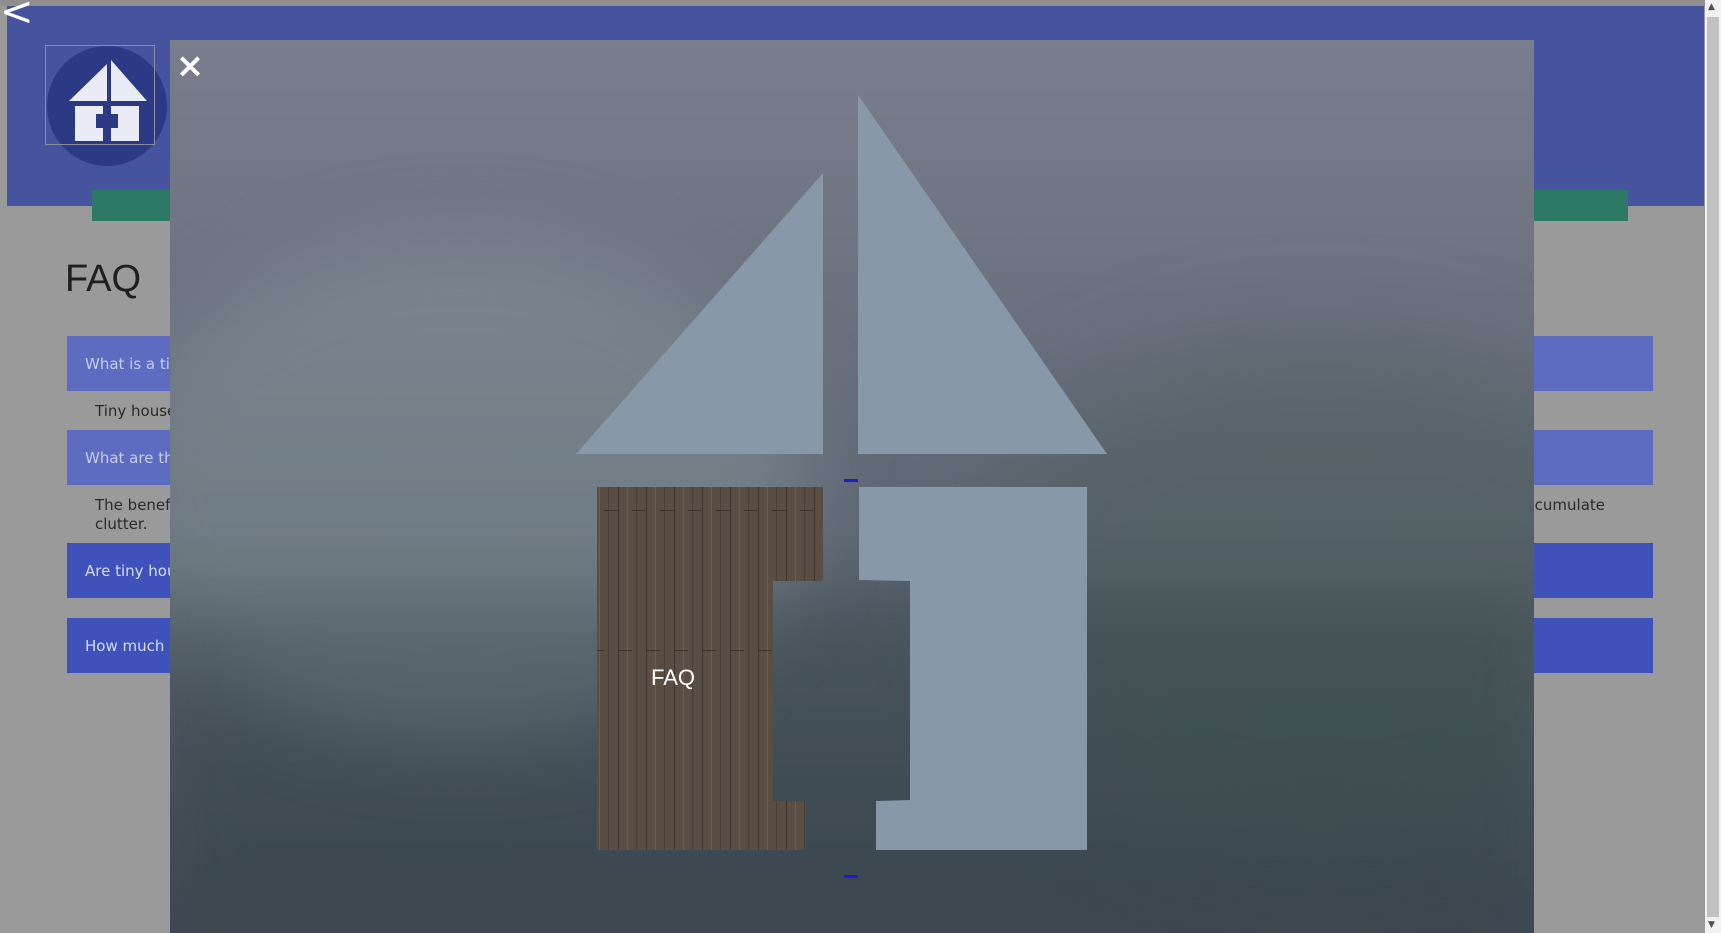  I want to click on logo-focus-frame, so click(100, 95).